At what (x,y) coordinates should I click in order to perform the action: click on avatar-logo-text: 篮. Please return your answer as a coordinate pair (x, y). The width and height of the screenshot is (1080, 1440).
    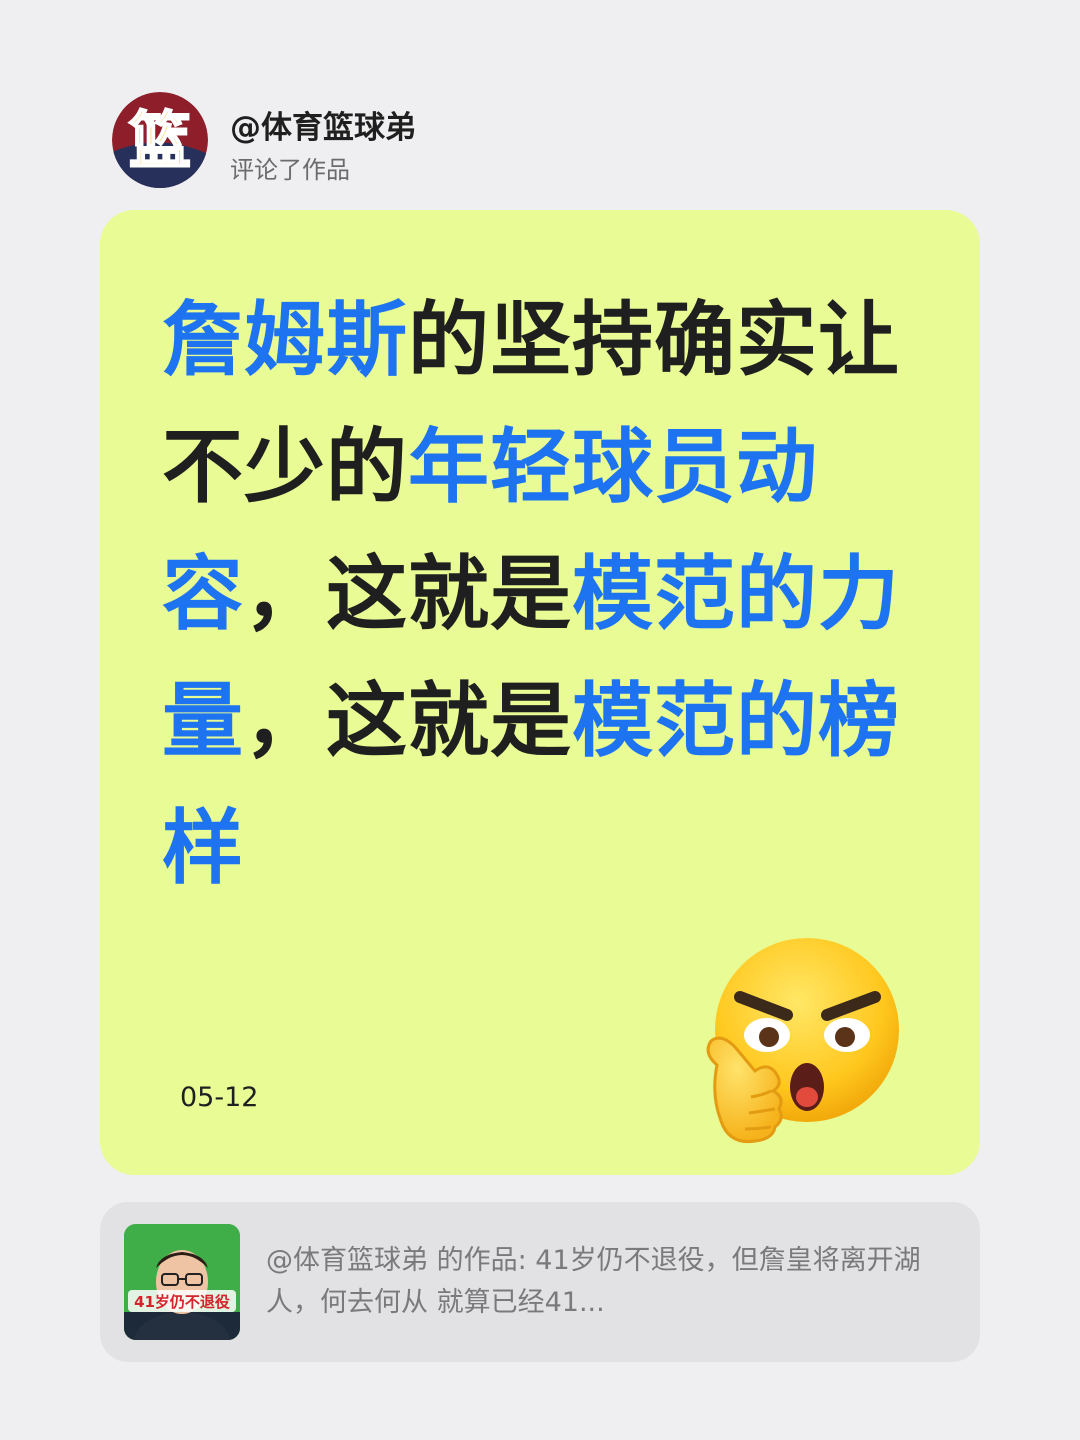
    Looking at the image, I should click on (160, 140).